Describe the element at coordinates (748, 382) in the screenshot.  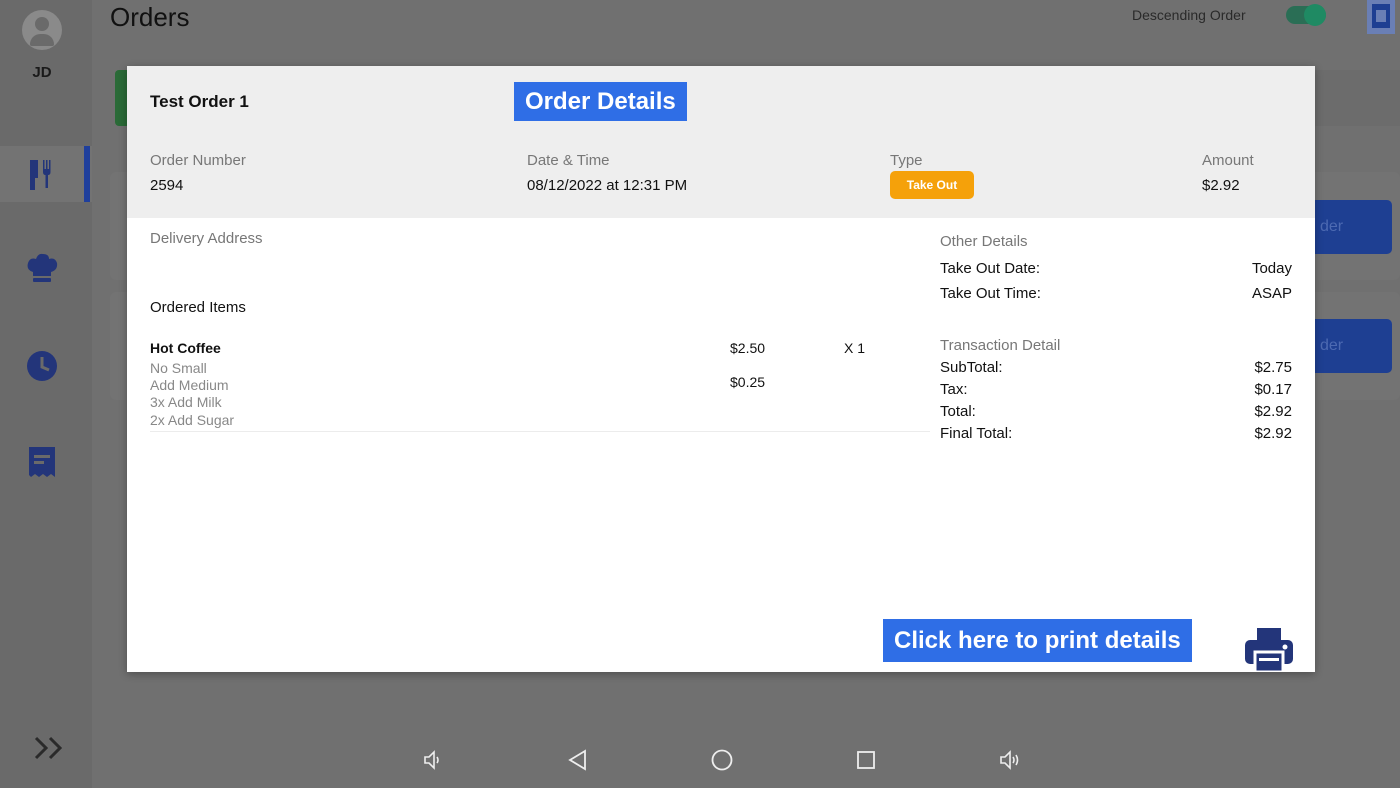
I see `modifier-price: $0.25` at that location.